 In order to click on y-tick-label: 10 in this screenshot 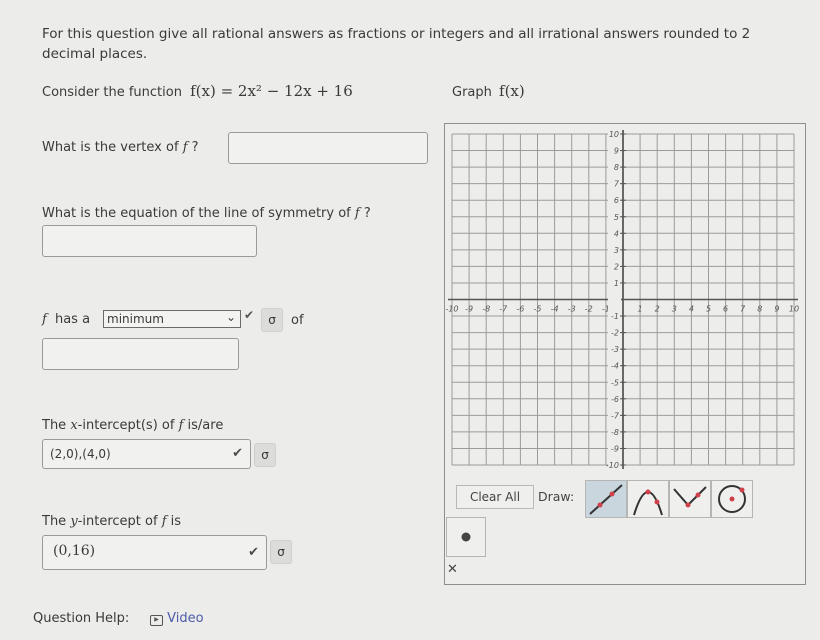, I will do `click(614, 134)`.